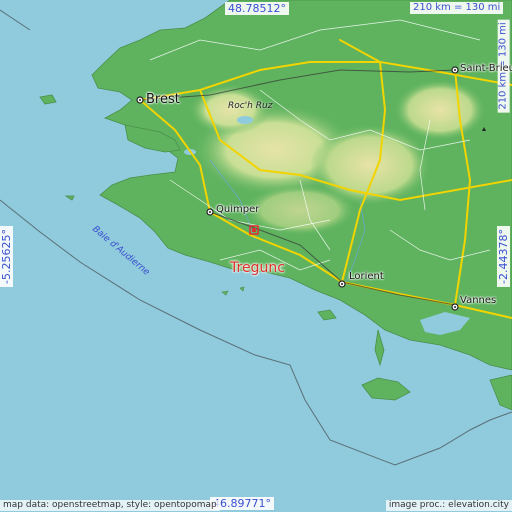 The width and height of the screenshot is (512, 512). Describe the element at coordinates (257, 268) in the screenshot. I see `target-place-label: Tregunc` at that location.